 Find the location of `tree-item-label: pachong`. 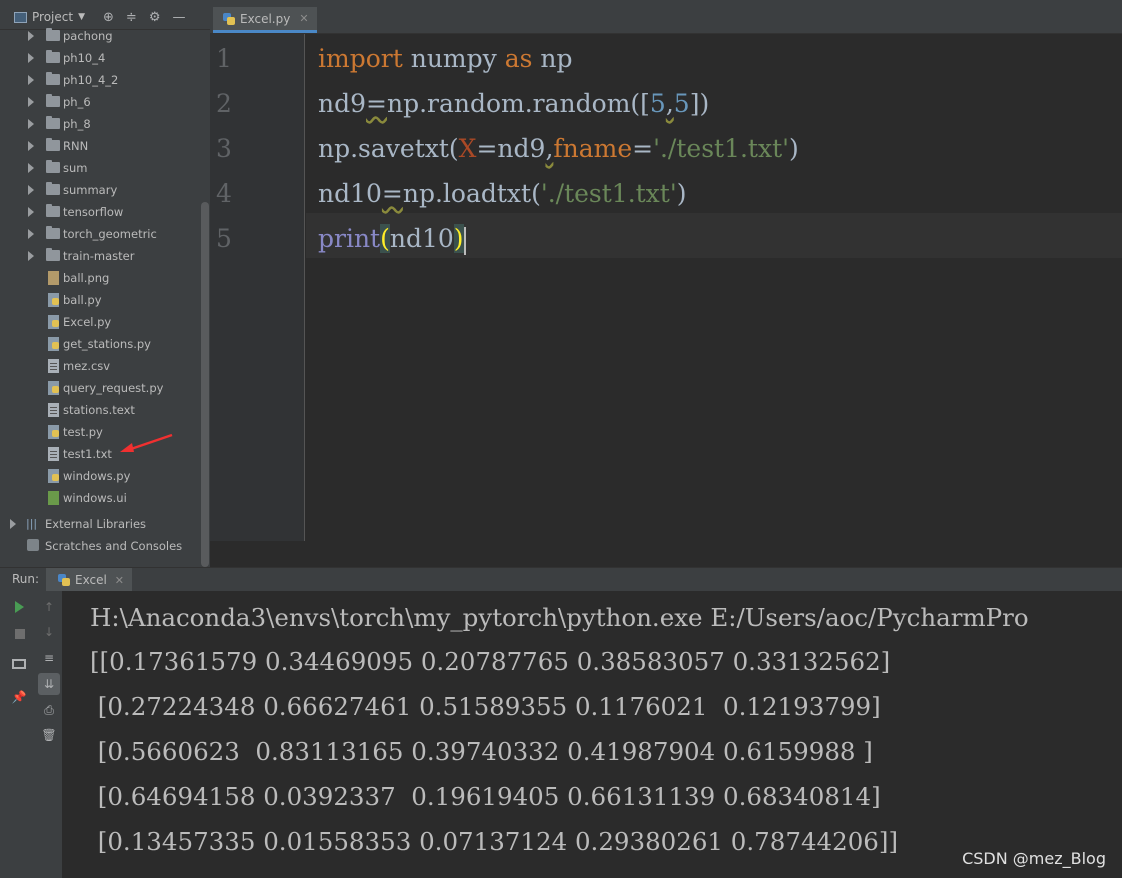

tree-item-label: pachong is located at coordinates (88, 36).